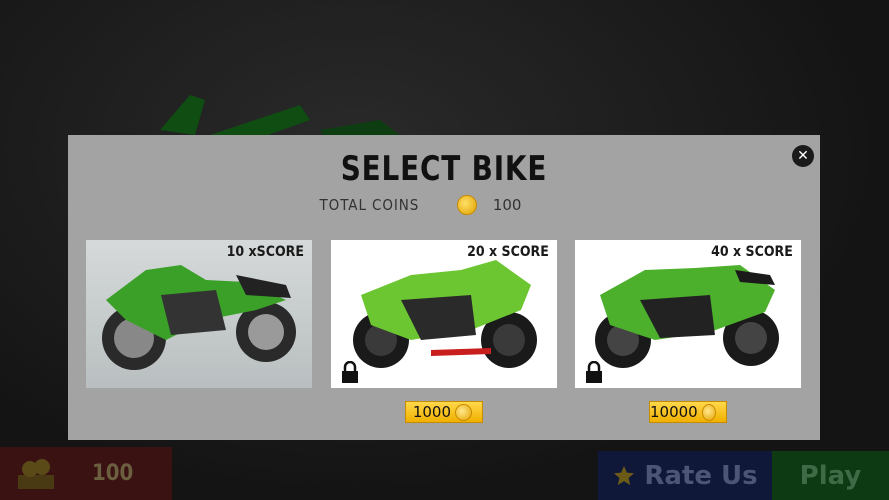 This screenshot has width=889, height=500. I want to click on bike-3-price: 10000, so click(674, 412).